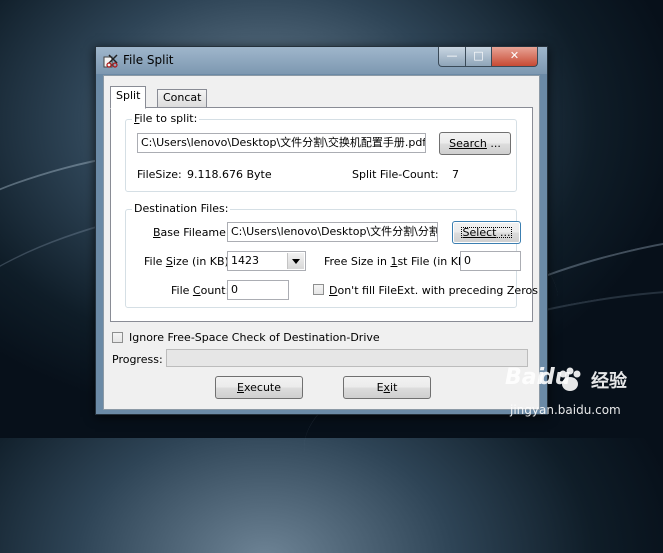 The width and height of the screenshot is (663, 553). What do you see at coordinates (182, 98) in the screenshot?
I see `tab-concat: Concat` at bounding box center [182, 98].